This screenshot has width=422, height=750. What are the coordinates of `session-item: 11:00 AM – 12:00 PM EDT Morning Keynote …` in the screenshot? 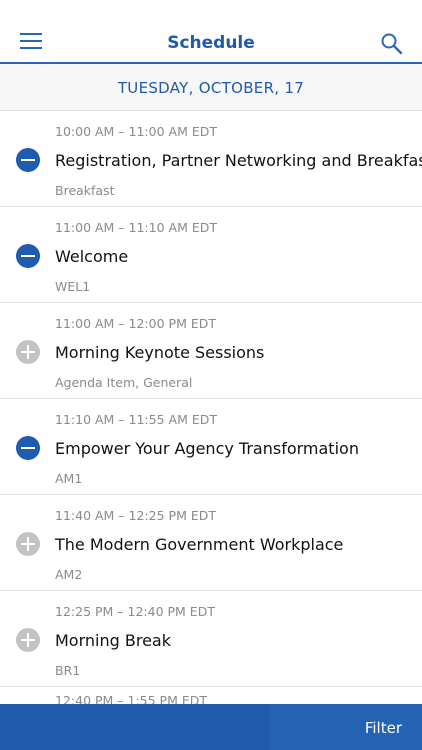 It's located at (211, 351).